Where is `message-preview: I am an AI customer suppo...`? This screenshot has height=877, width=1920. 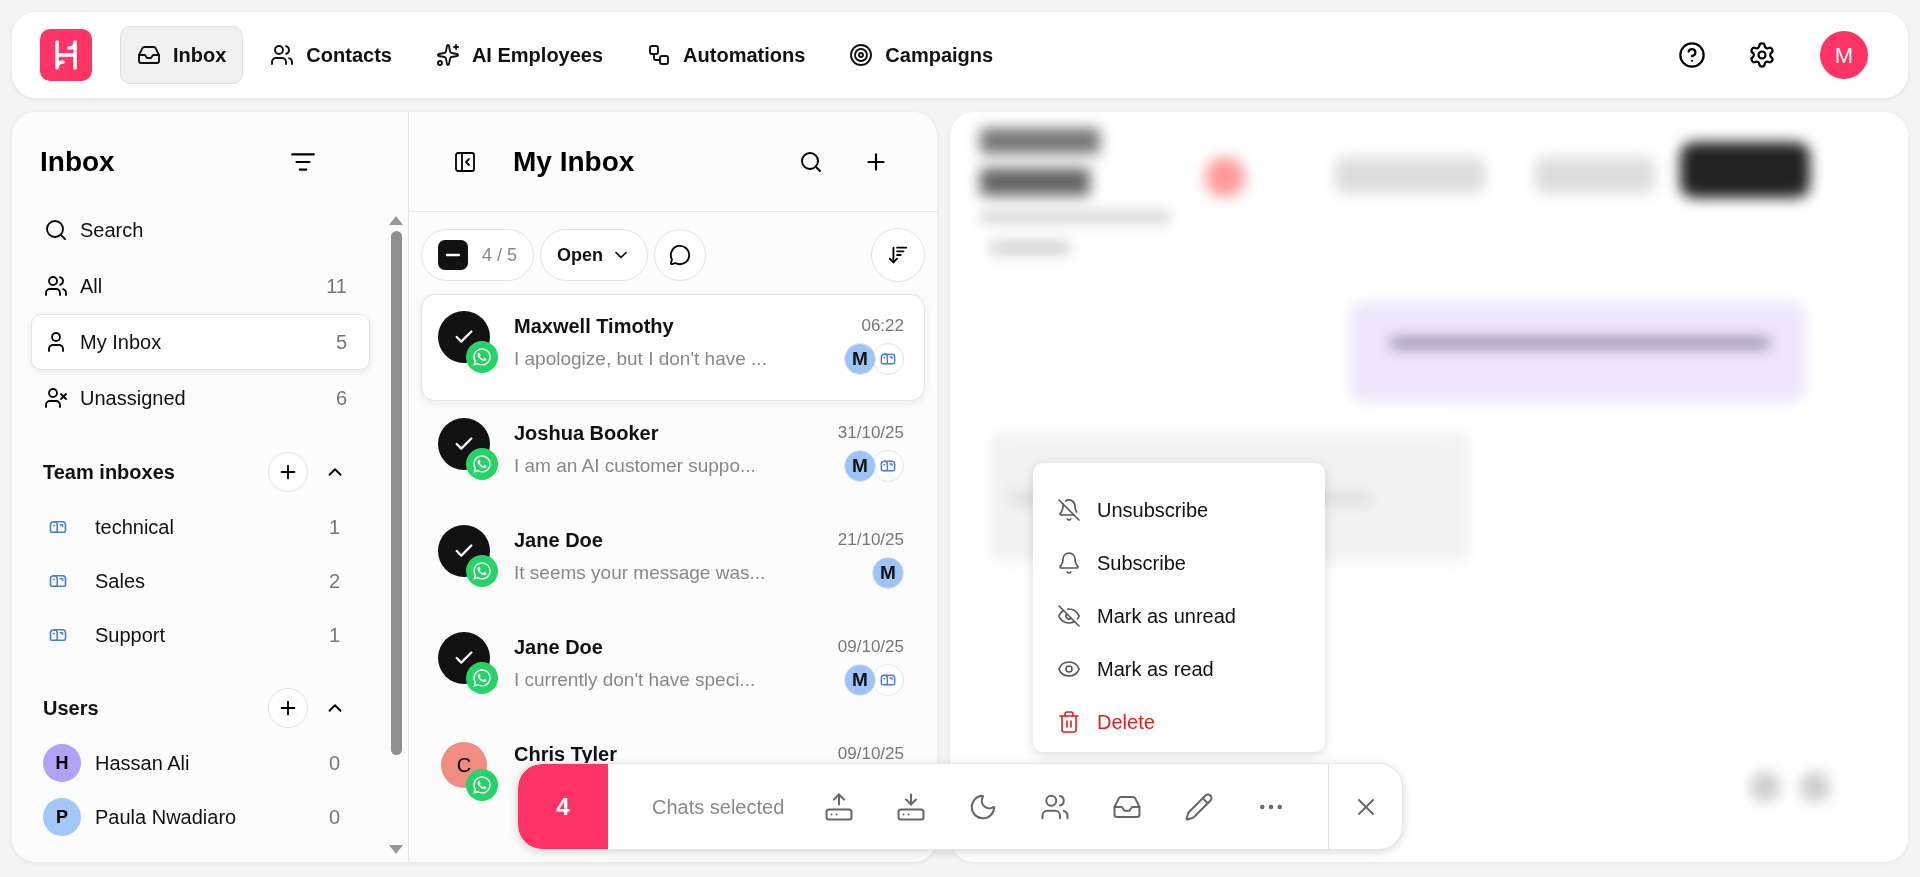
message-preview: I am an AI customer suppo... is located at coordinates (635, 465).